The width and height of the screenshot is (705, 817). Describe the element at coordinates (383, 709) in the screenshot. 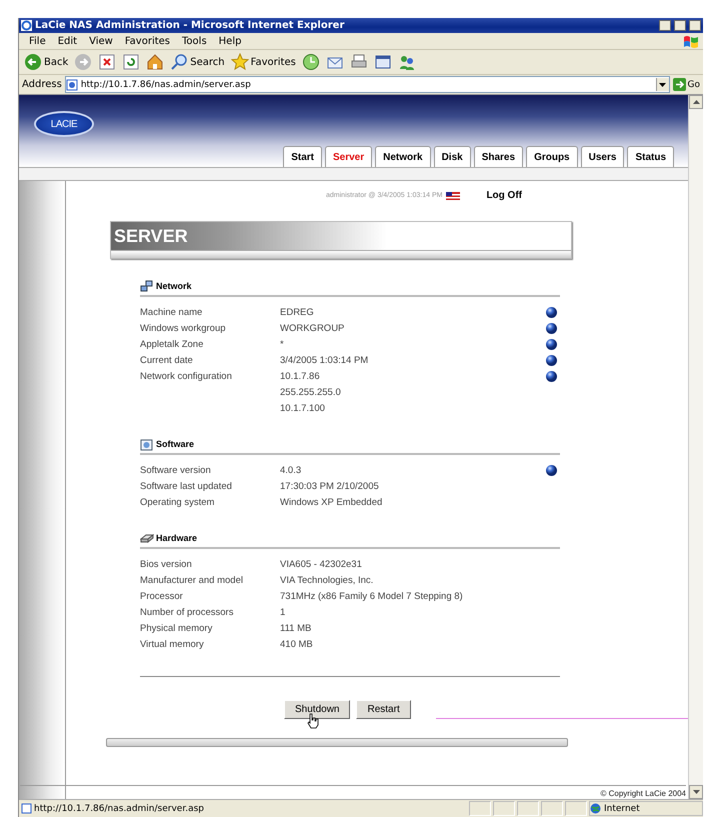

I see `action-button: Restart` at that location.